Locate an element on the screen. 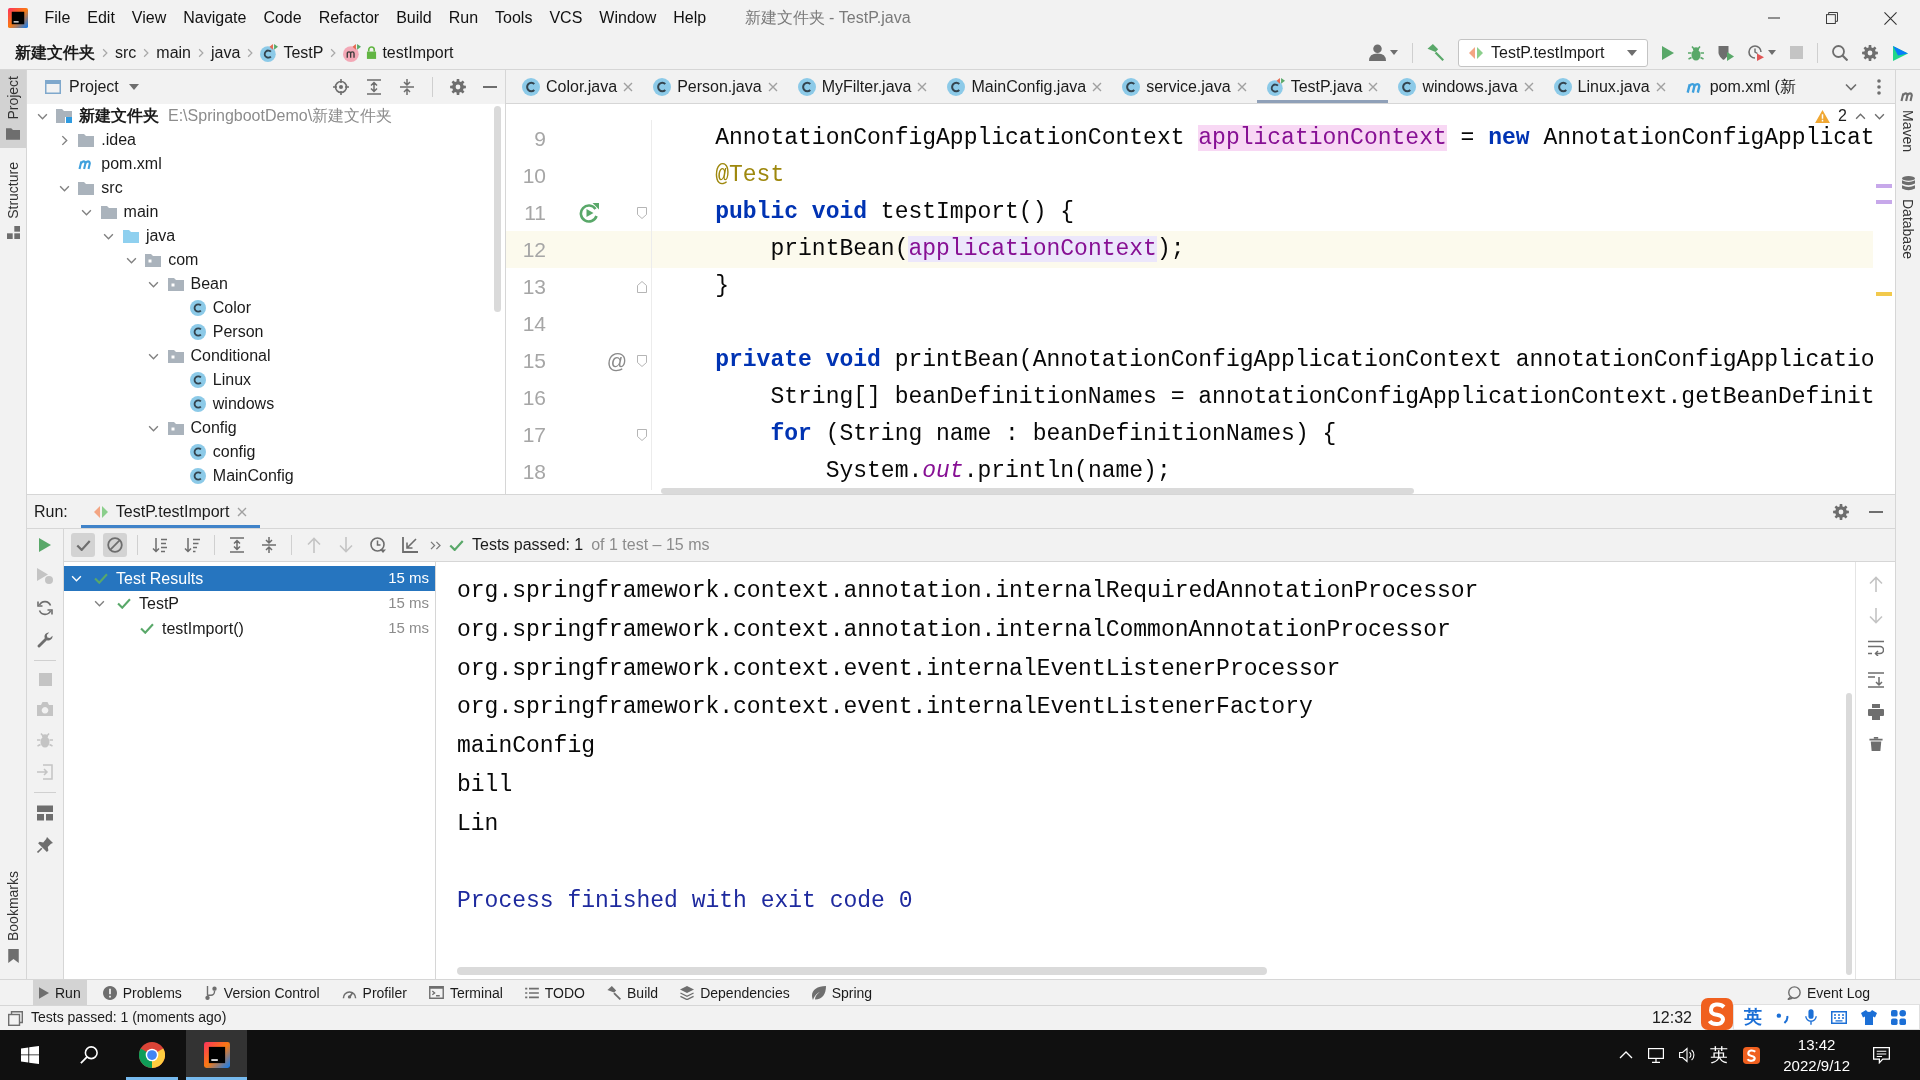 The height and width of the screenshot is (1080, 1920). test-tree-item: TestP 15 ms is located at coordinates (249, 603).